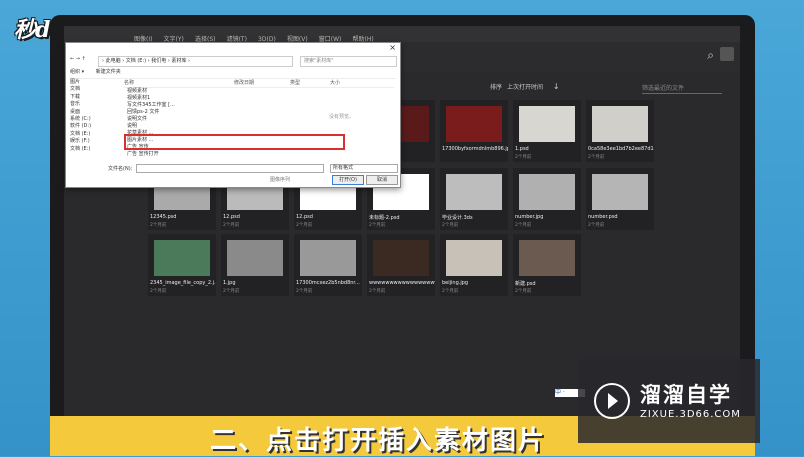 This screenshot has height=457, width=804. I want to click on caption-text: 二、点击打开插入素材图片, so click(378, 441).